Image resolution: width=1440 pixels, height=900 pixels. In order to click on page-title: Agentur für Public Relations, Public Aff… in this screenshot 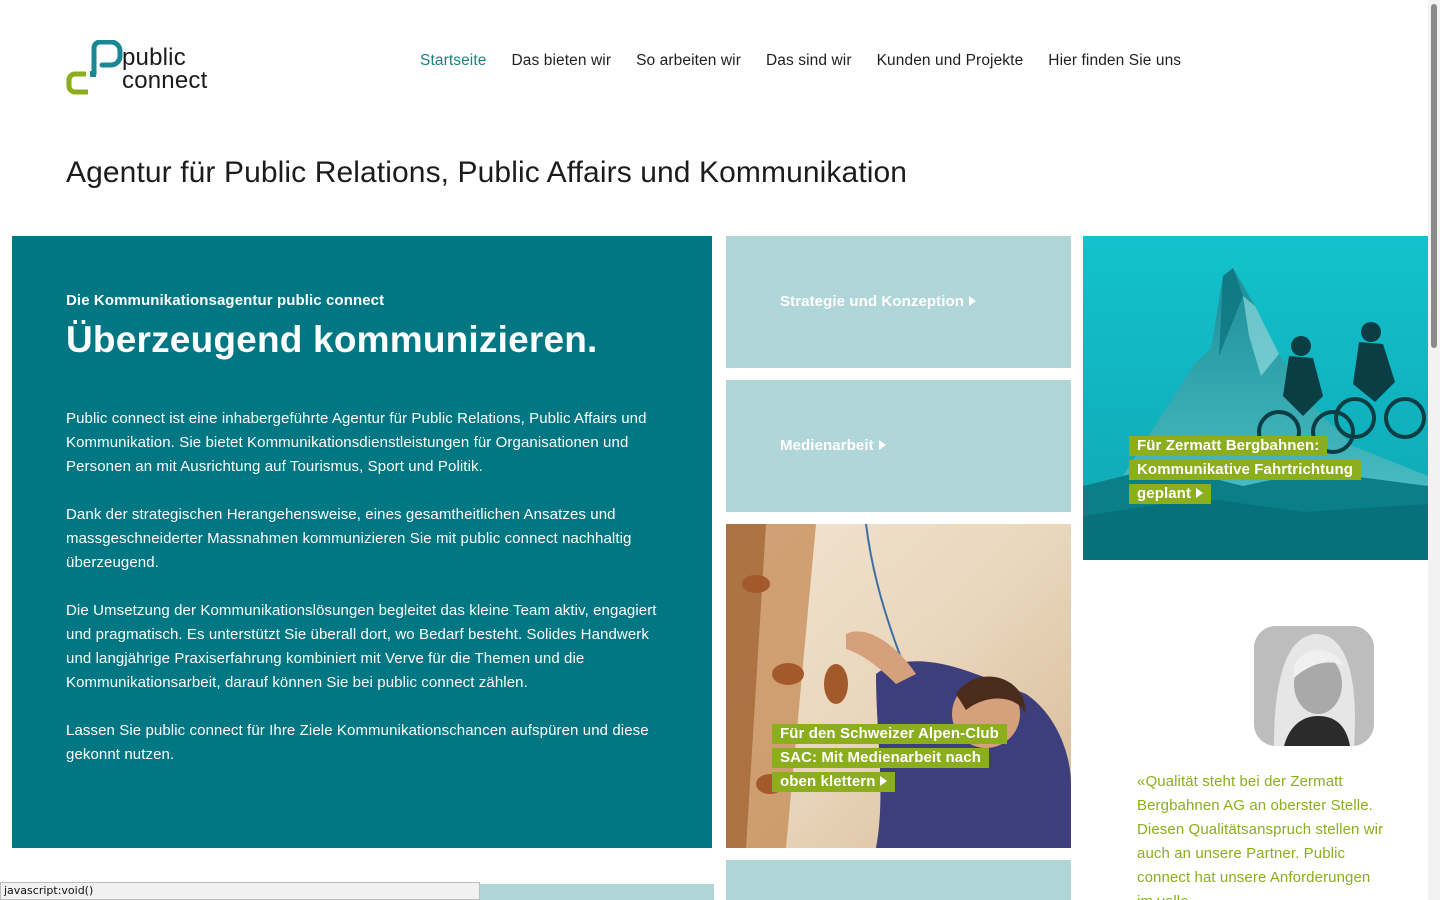, I will do `click(487, 172)`.